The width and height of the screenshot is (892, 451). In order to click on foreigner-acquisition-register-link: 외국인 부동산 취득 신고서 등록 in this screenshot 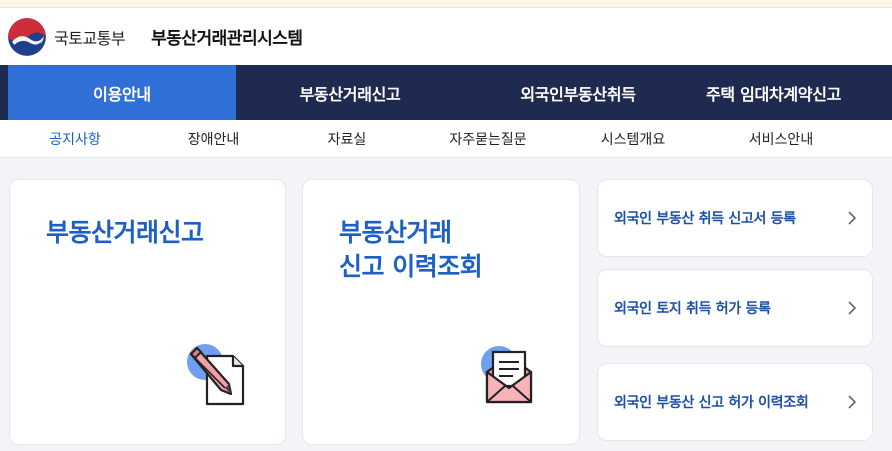, I will do `click(735, 218)`.